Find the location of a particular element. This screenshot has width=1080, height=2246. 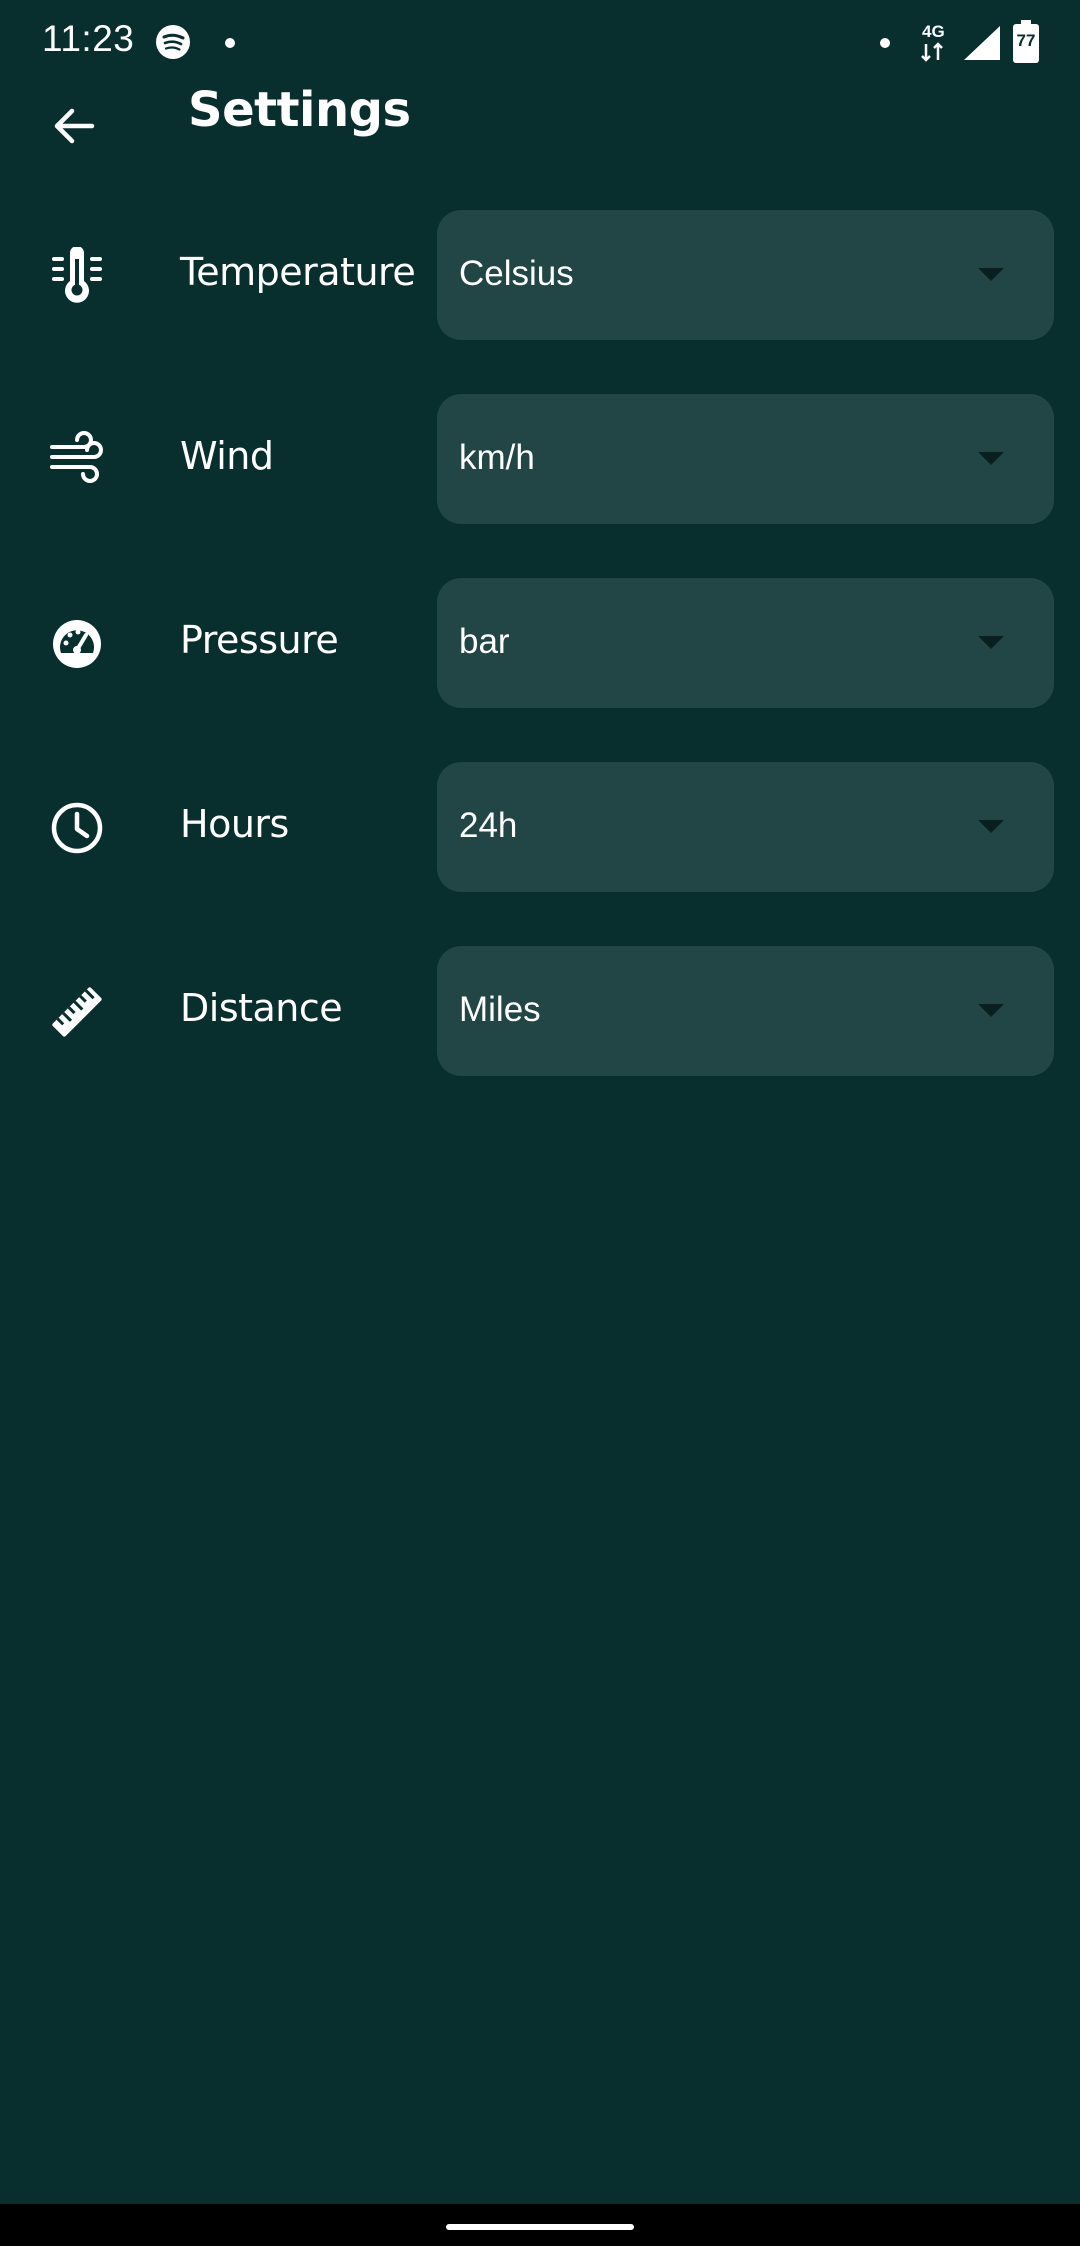

setting-row-wind: Wind km/h is located at coordinates (540, 459).